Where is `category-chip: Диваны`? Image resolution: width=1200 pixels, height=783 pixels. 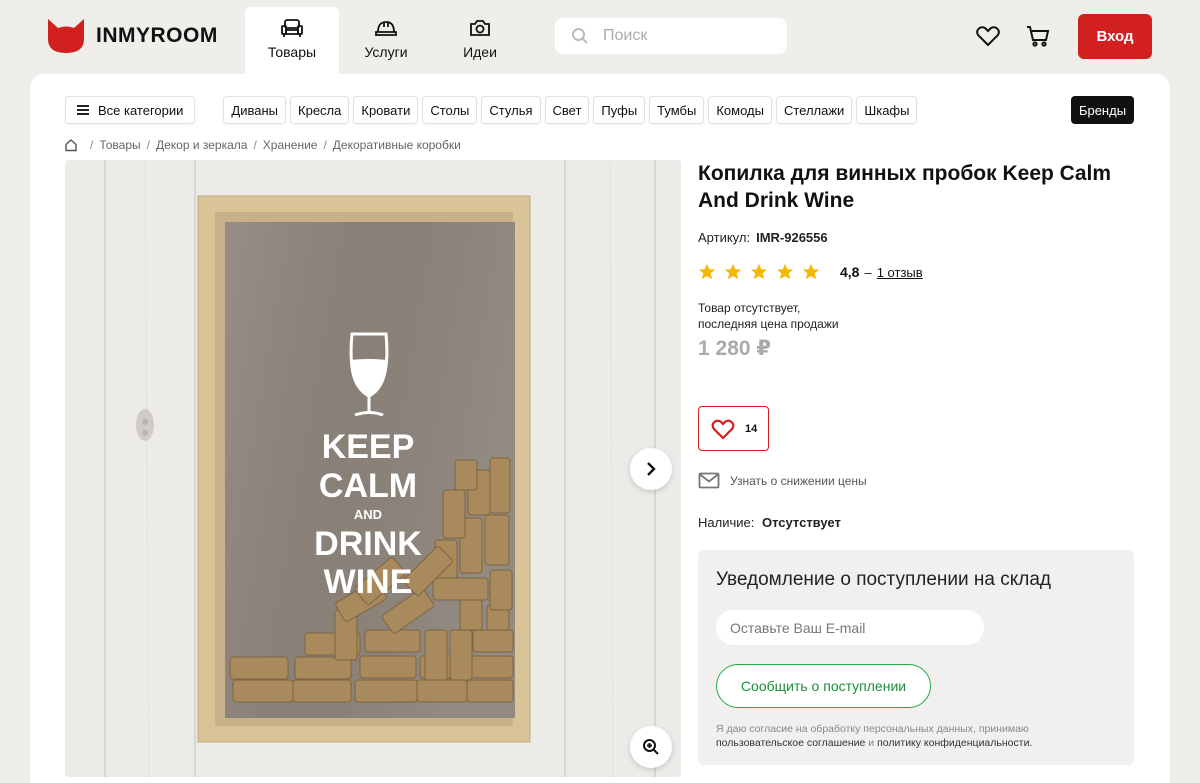 category-chip: Диваны is located at coordinates (255, 110).